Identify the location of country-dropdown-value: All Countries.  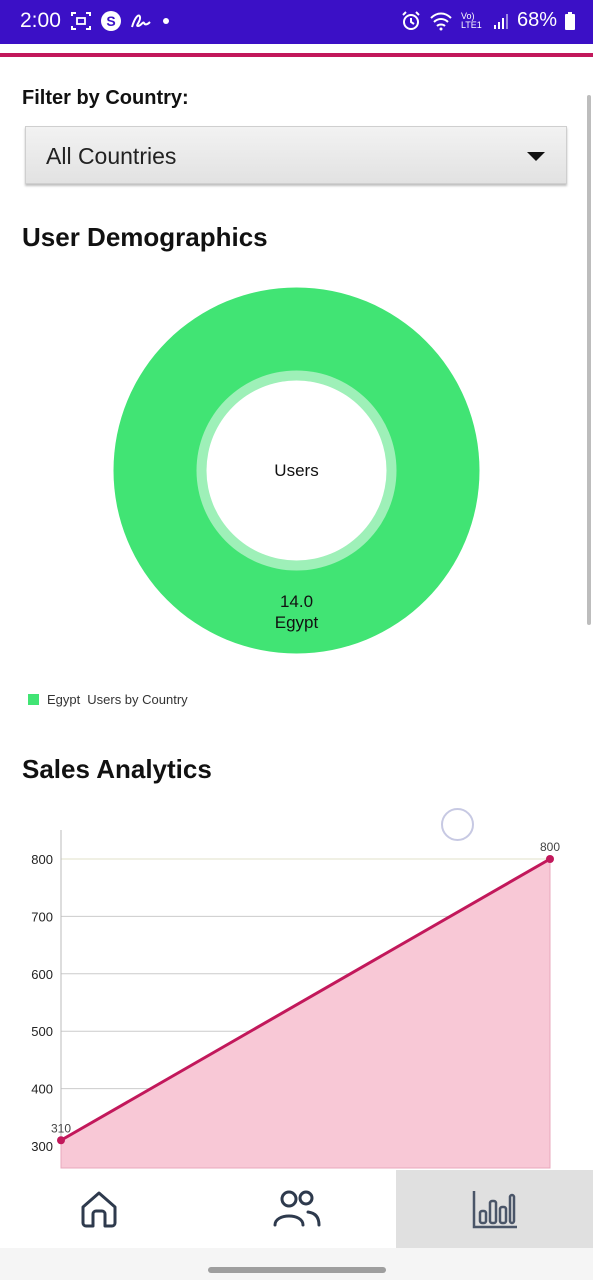
(111, 156).